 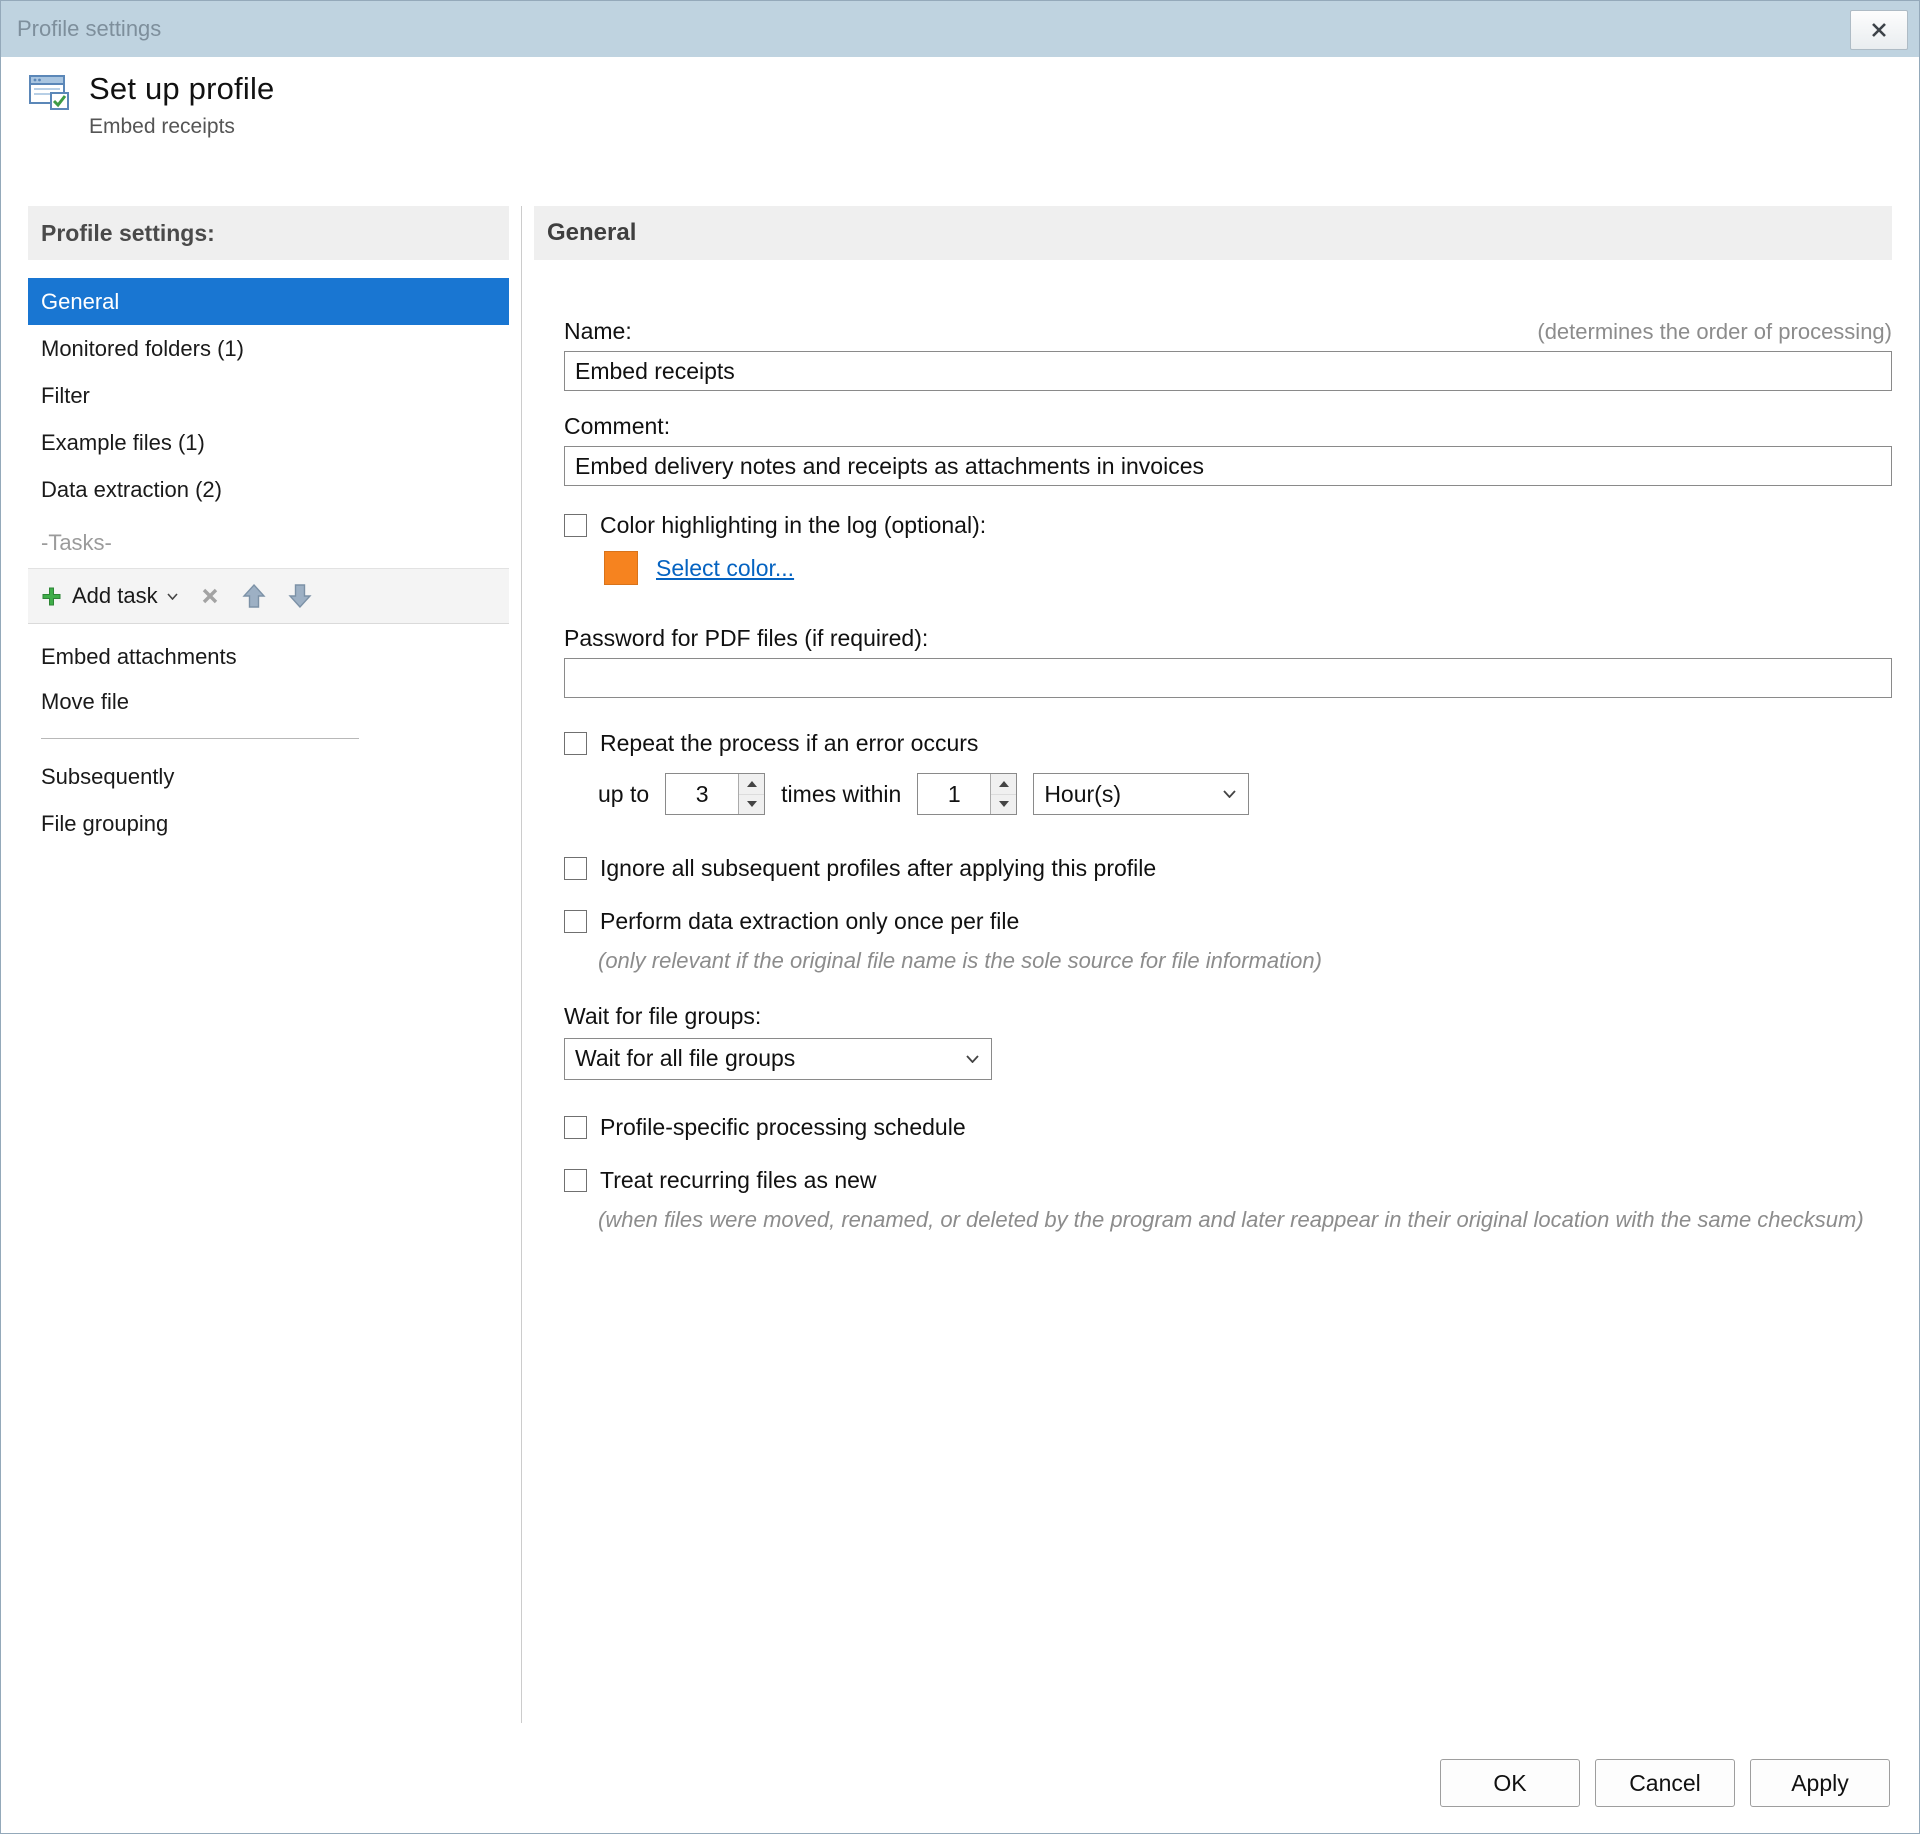 What do you see at coordinates (268, 489) in the screenshot?
I see `sidebar-item-data-extraction: Data extraction (2)` at bounding box center [268, 489].